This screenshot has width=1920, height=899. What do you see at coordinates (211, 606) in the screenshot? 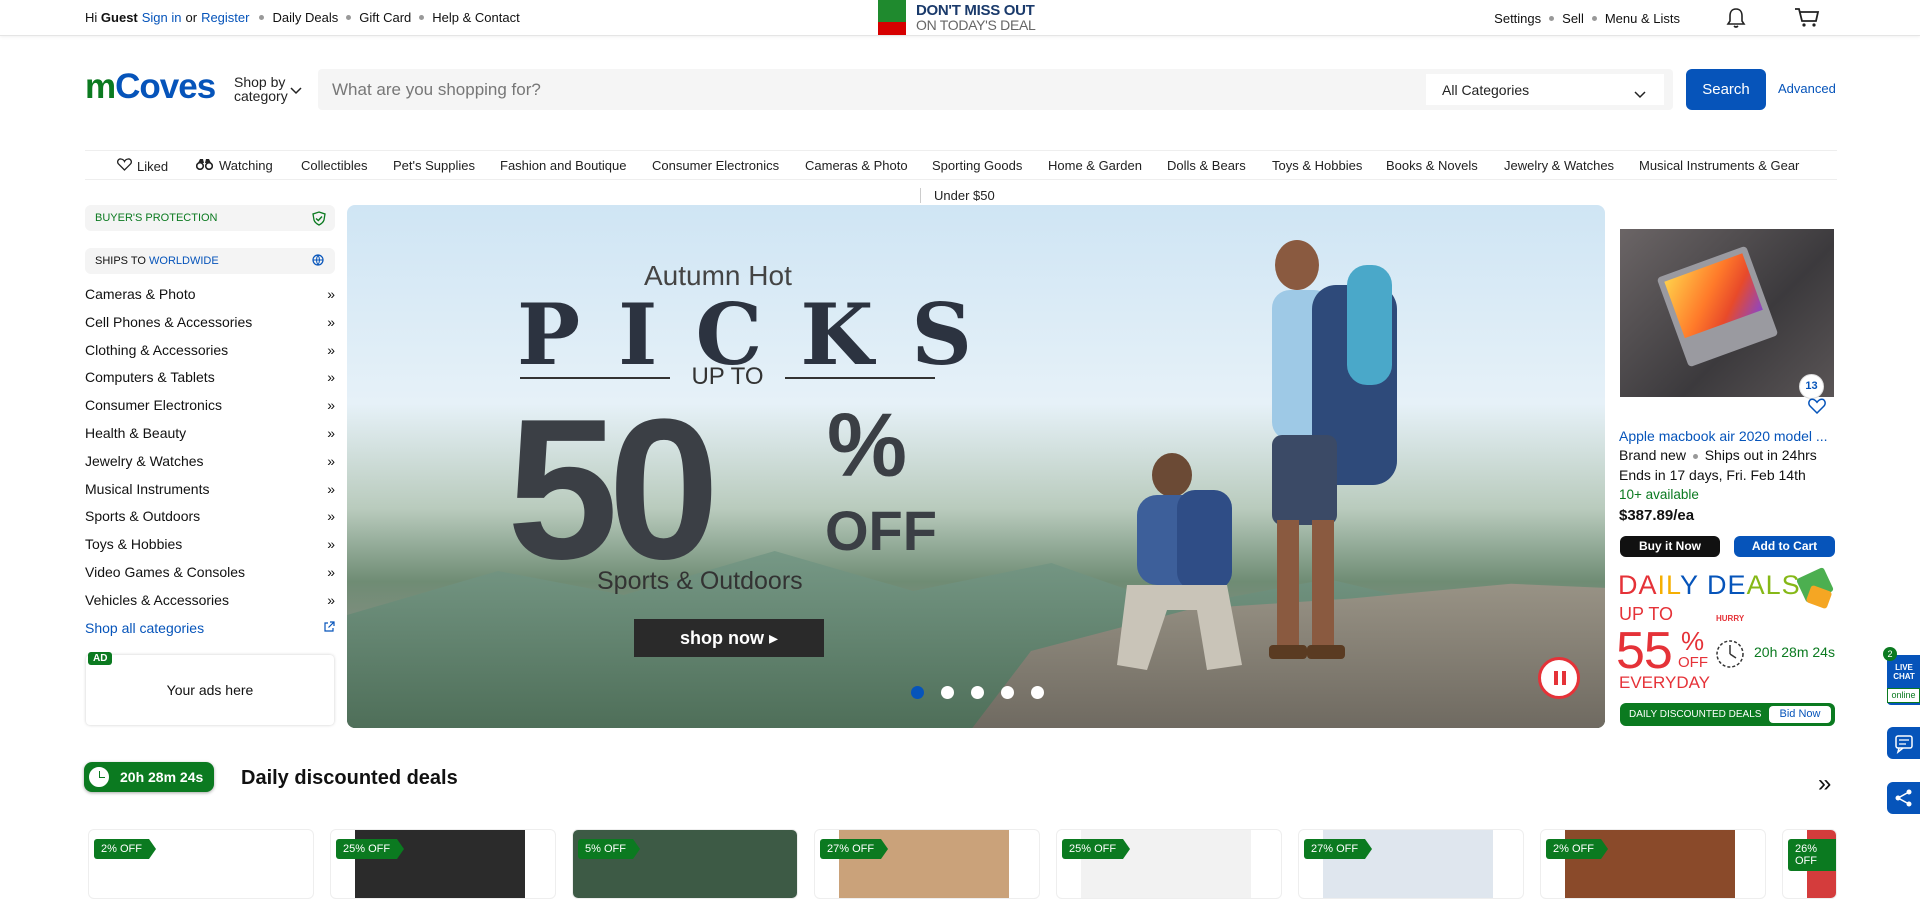
I see `sidebar-category-item: Vehicles & Accessories »` at bounding box center [211, 606].